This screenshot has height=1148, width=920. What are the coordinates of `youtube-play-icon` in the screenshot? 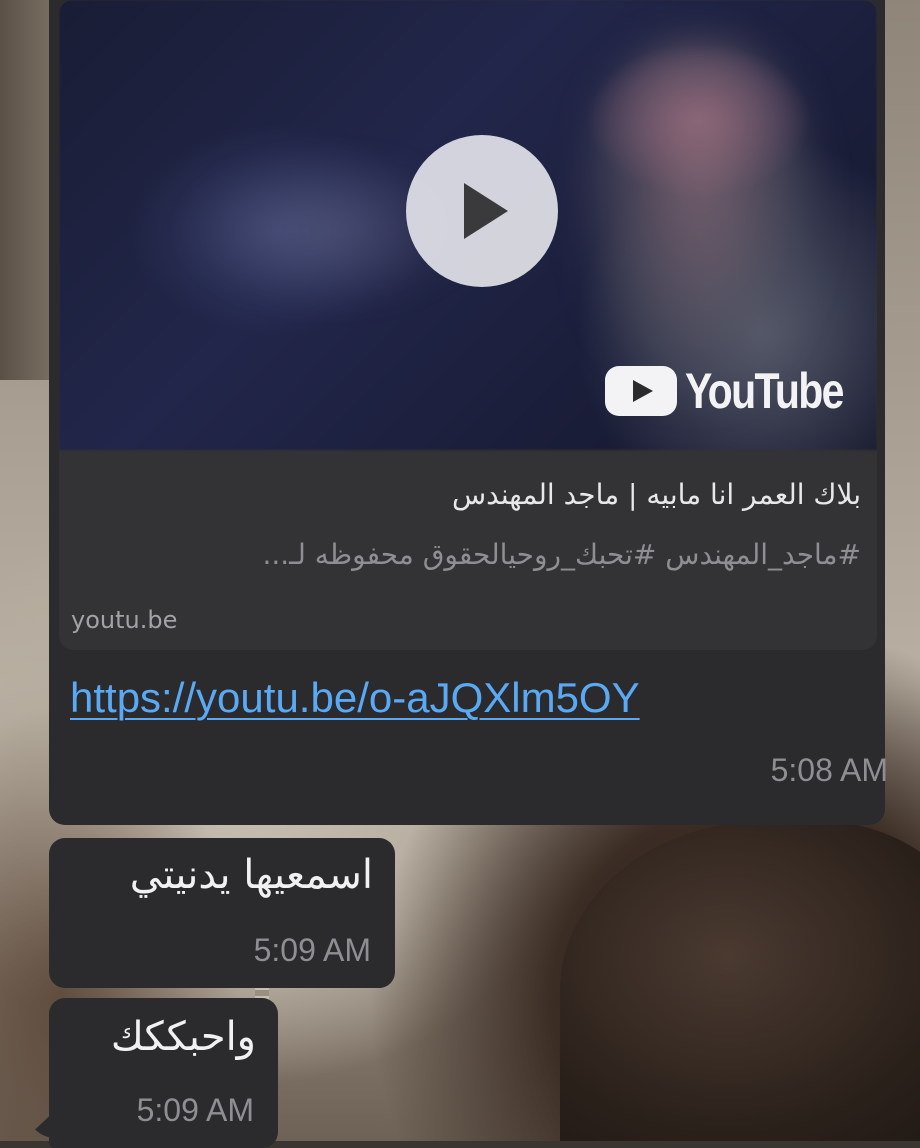 It's located at (640, 391).